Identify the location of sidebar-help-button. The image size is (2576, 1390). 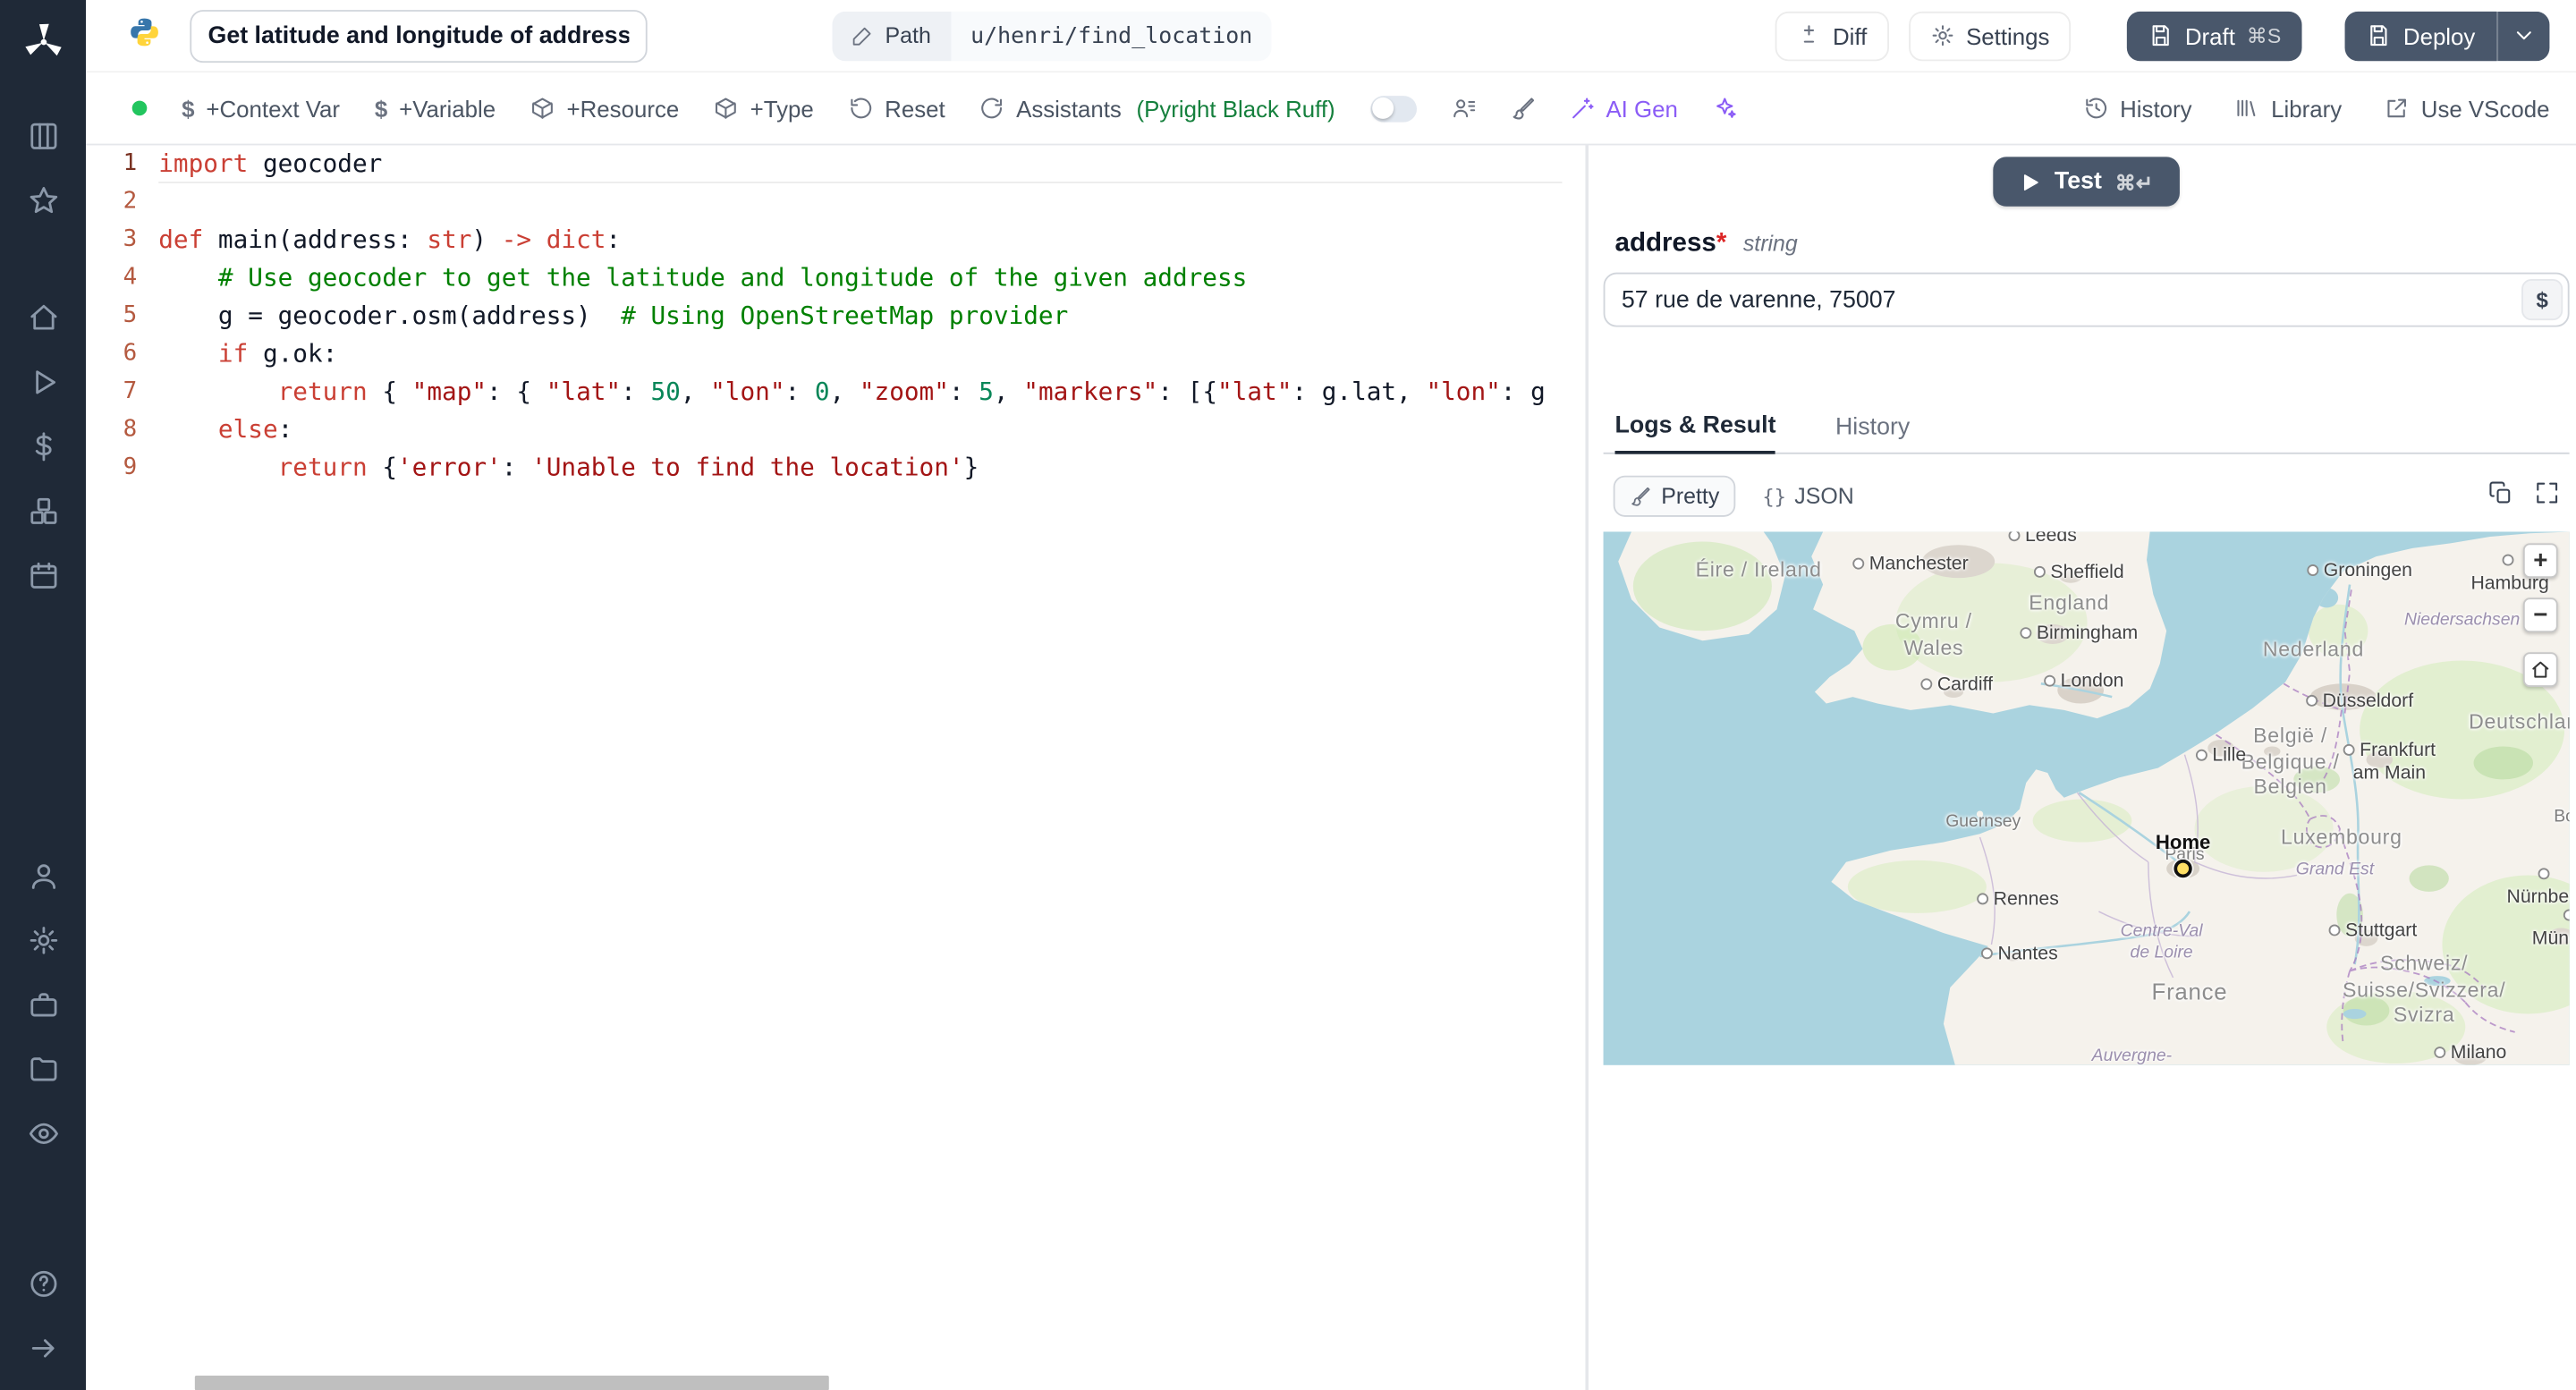
(43, 1283).